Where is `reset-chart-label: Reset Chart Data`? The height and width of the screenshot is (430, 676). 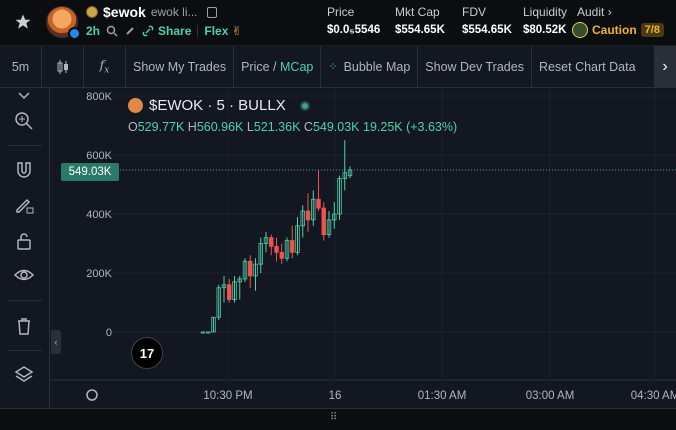 reset-chart-label: Reset Chart Data is located at coordinates (587, 66).